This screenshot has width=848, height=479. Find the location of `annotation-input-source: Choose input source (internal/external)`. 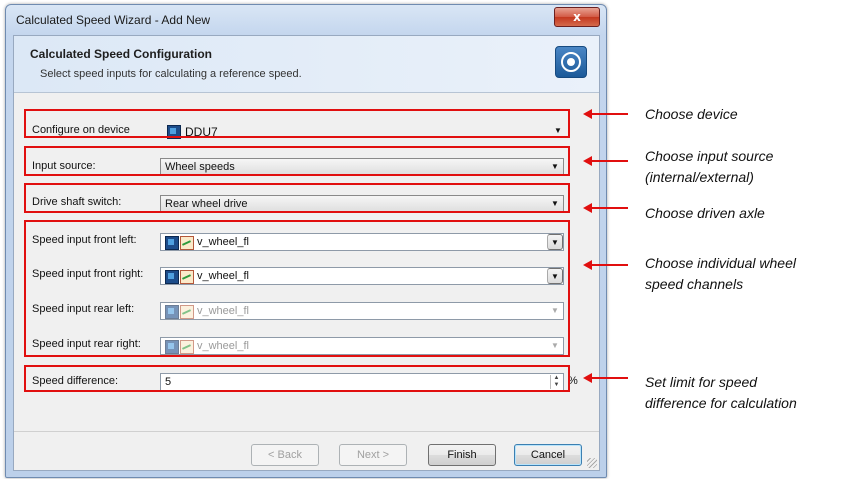

annotation-input-source: Choose input source (internal/external) is located at coordinates (709, 167).